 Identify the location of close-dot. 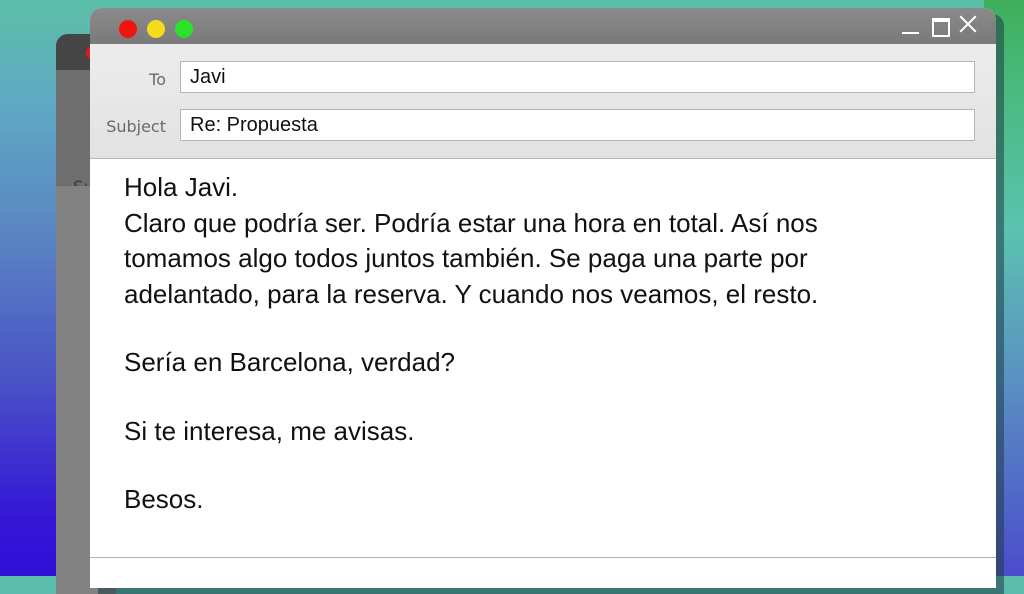
(128, 29).